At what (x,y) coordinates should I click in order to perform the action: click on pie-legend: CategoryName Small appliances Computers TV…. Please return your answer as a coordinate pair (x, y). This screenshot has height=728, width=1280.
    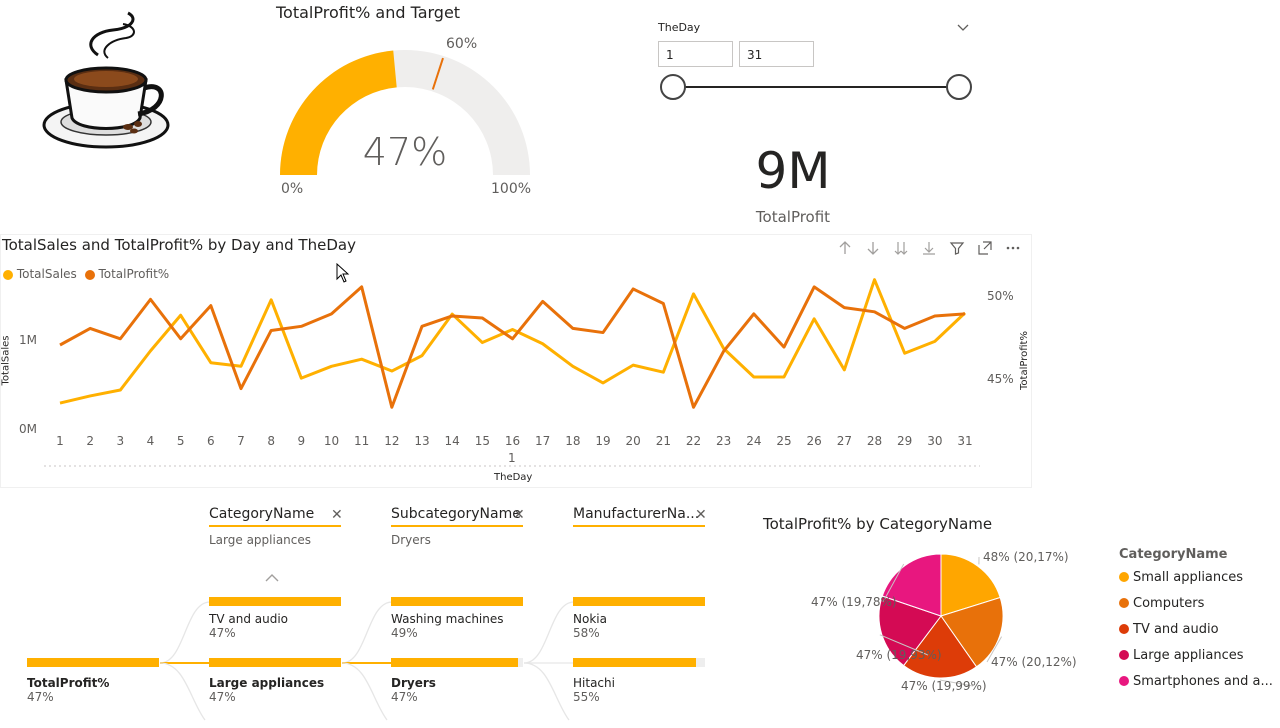
    Looking at the image, I should click on (1196, 620).